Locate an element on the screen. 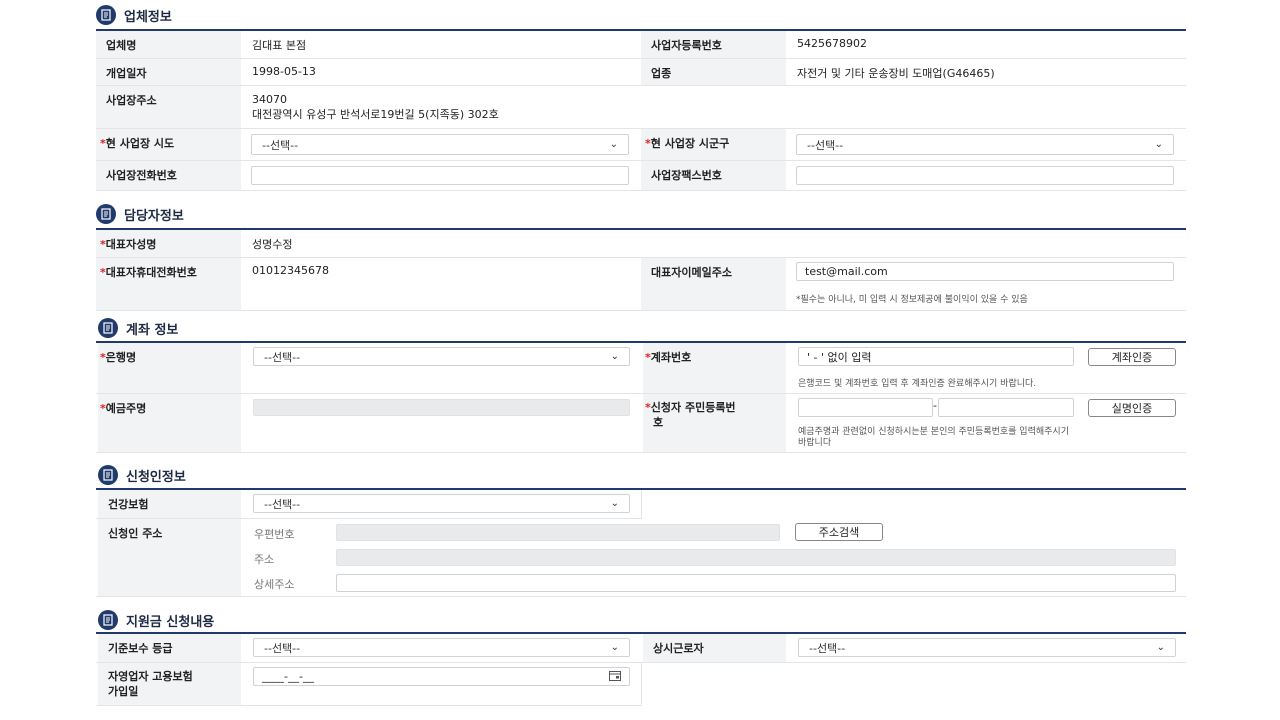  calendar-icon is located at coordinates (615, 677).